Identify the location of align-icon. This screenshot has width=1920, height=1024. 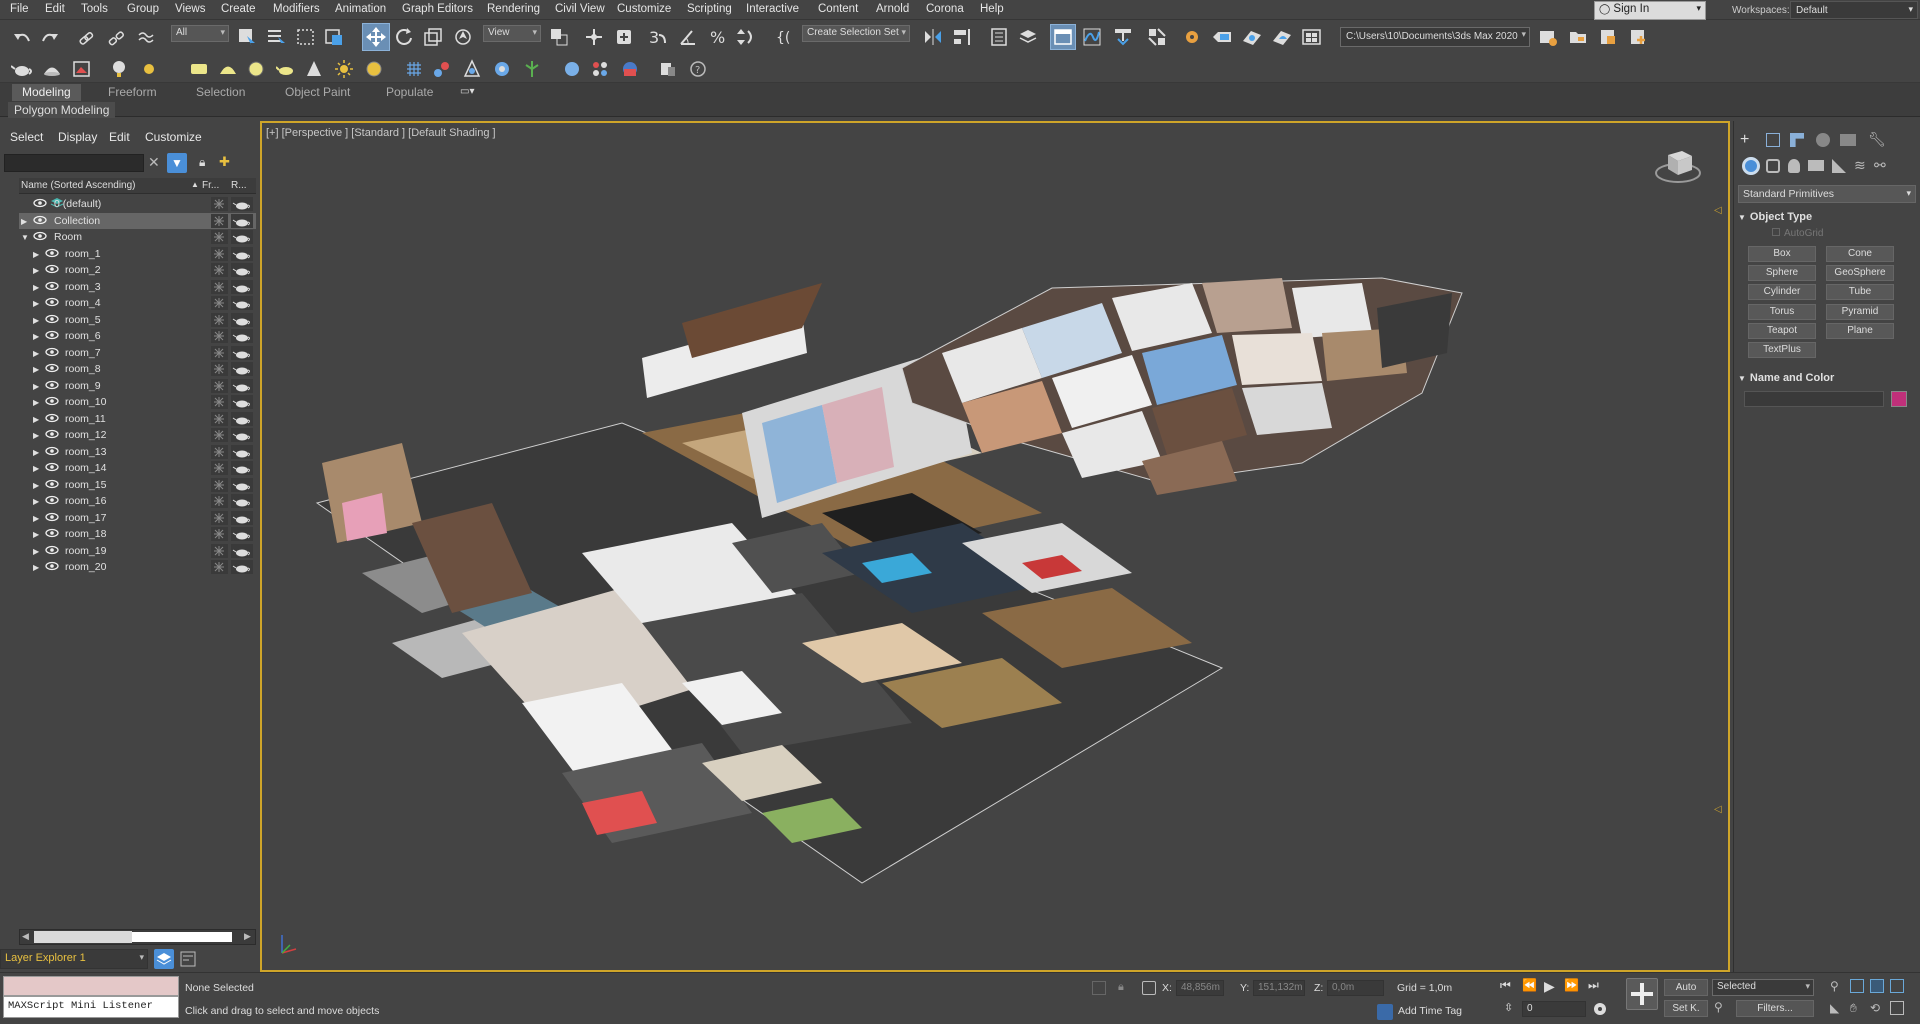
(962, 37).